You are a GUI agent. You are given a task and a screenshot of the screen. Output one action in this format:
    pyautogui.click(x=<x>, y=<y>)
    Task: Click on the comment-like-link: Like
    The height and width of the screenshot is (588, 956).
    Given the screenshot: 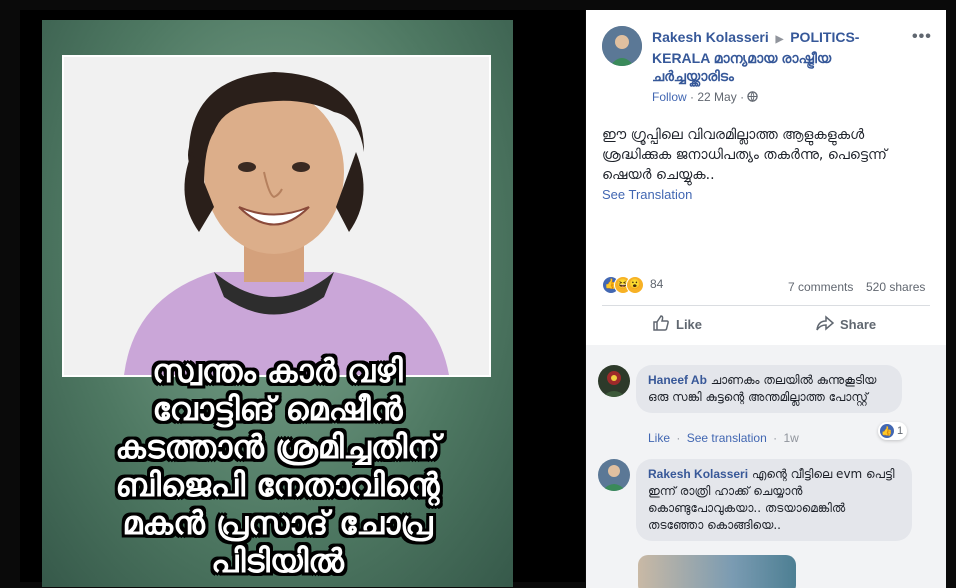 What is the action you would take?
    pyautogui.click(x=659, y=438)
    